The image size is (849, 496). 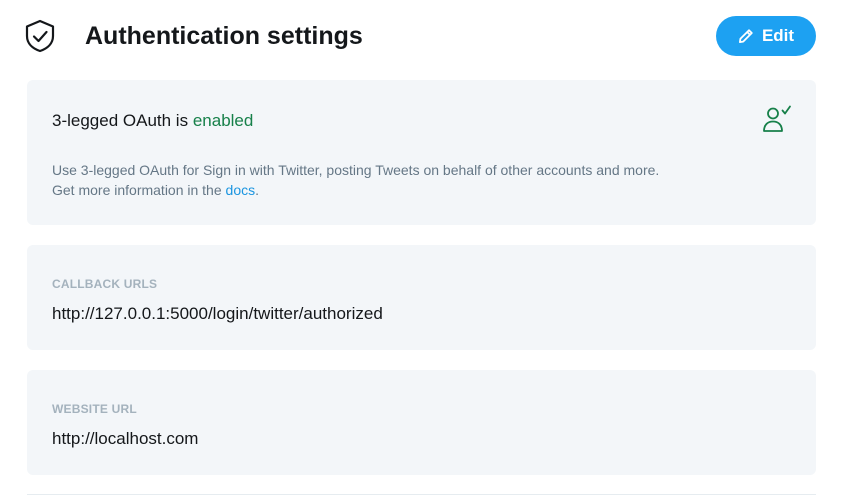 I want to click on page-header: Authentication settings Edit, so click(x=420, y=36).